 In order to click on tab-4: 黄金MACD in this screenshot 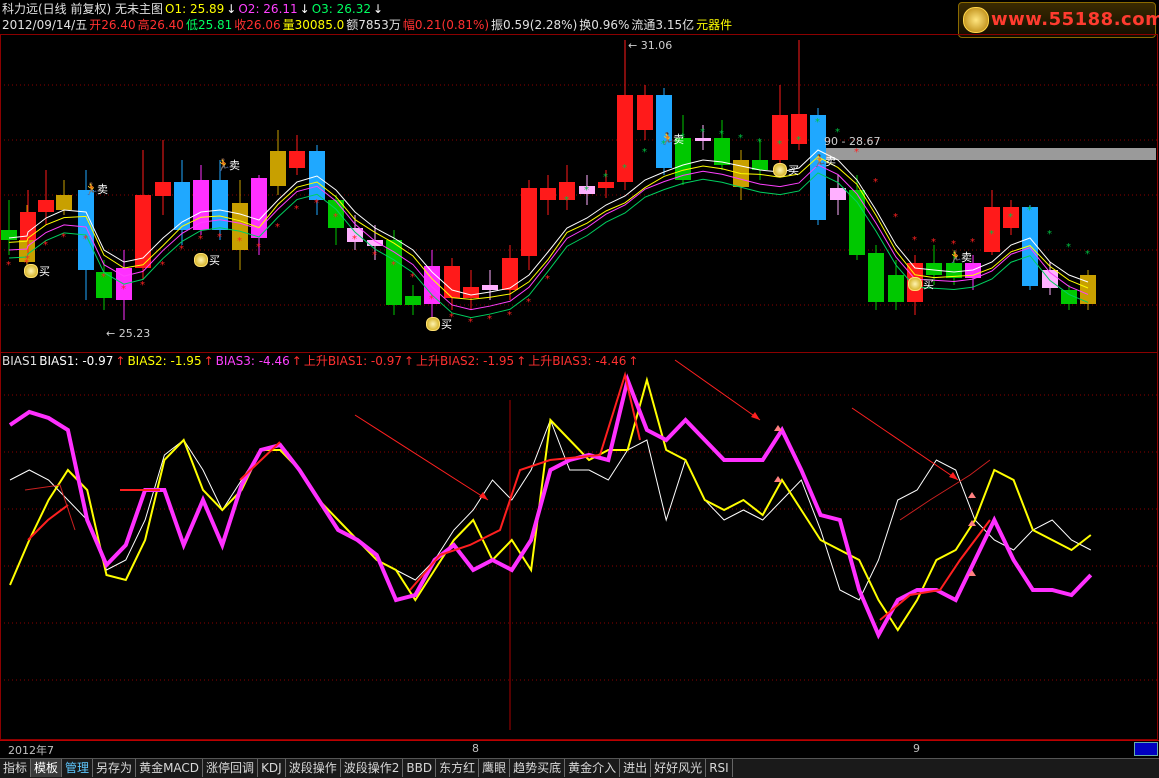, I will do `click(170, 768)`.